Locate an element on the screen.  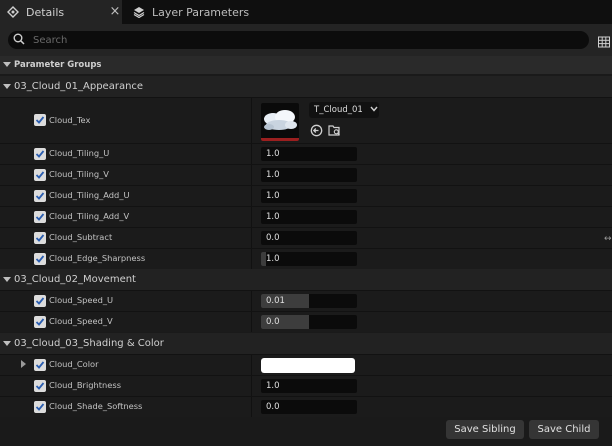
param-label: Cloud_Tiling_V is located at coordinates (79, 174).